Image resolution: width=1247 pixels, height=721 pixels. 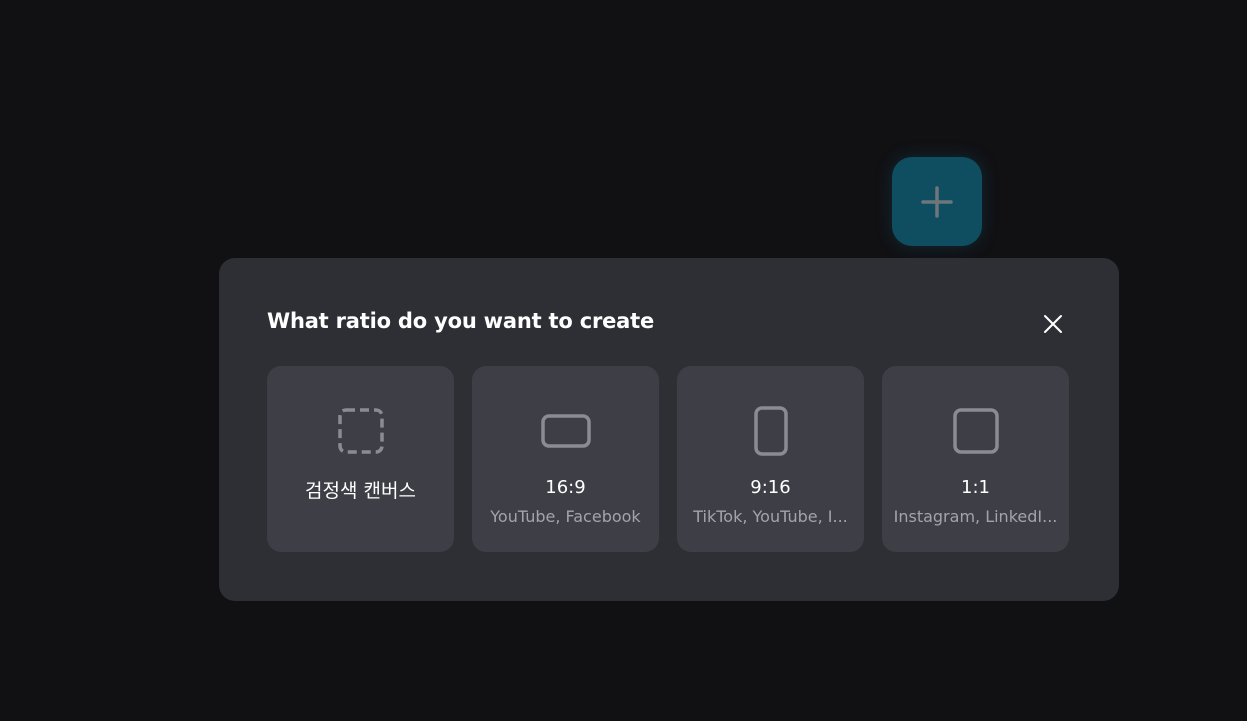 What do you see at coordinates (975, 487) in the screenshot?
I see `option-label: 1:1` at bounding box center [975, 487].